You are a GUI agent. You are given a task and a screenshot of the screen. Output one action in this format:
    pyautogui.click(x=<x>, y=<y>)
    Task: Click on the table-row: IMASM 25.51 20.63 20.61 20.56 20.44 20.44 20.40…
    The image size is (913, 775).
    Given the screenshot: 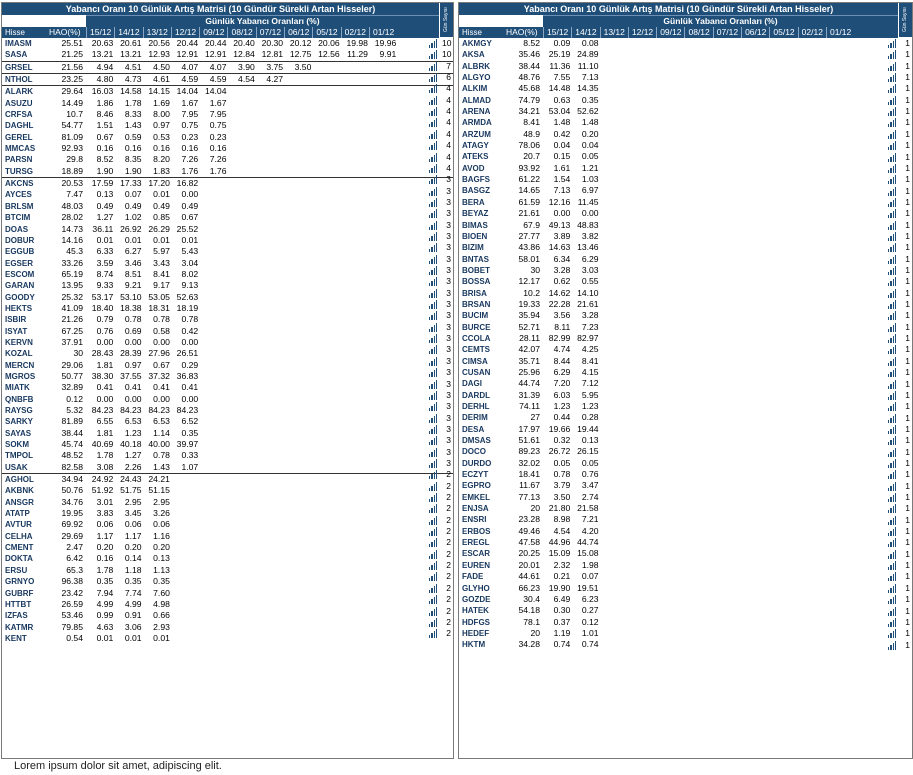 What is the action you would take?
    pyautogui.click(x=227, y=43)
    